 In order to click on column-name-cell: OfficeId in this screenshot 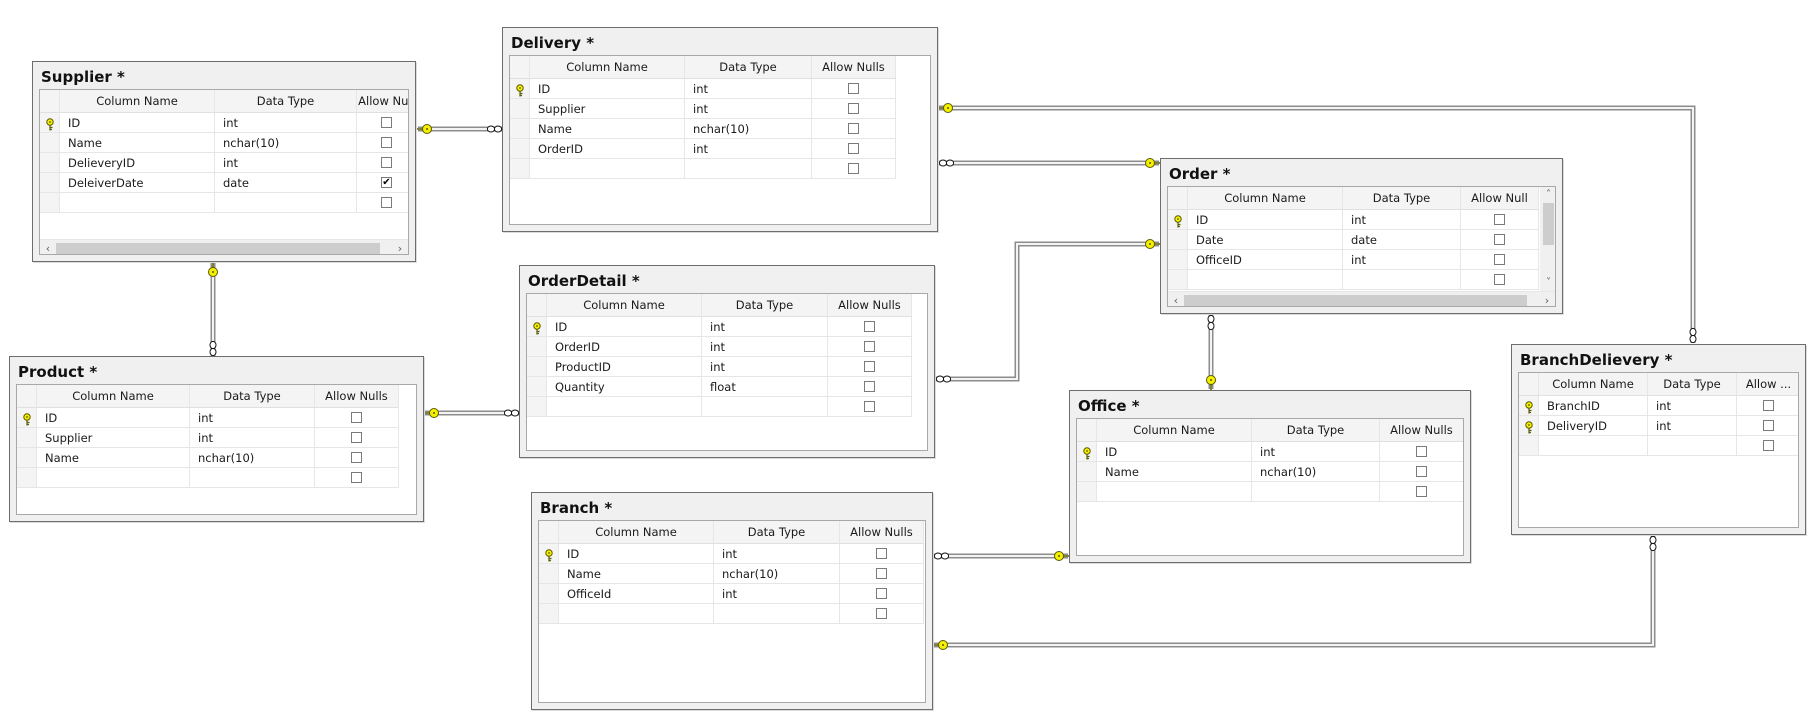, I will do `click(636, 594)`.